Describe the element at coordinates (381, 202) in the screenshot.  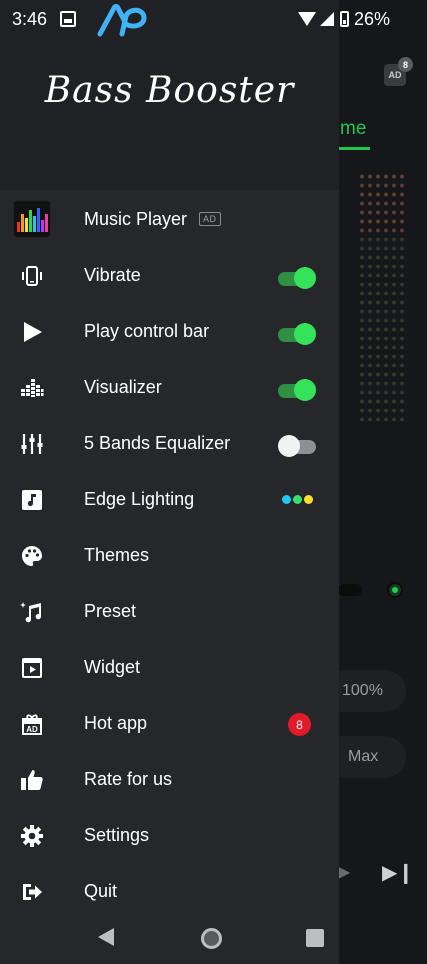
I see `visualizer-peak-dots` at that location.